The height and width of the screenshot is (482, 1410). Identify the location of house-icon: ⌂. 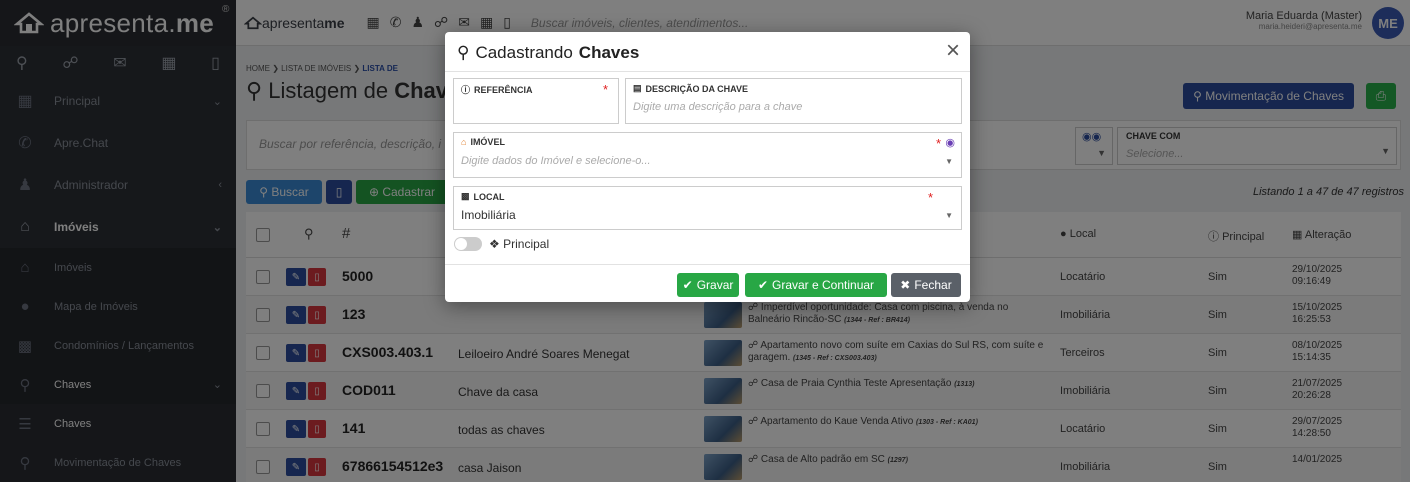
(464, 142).